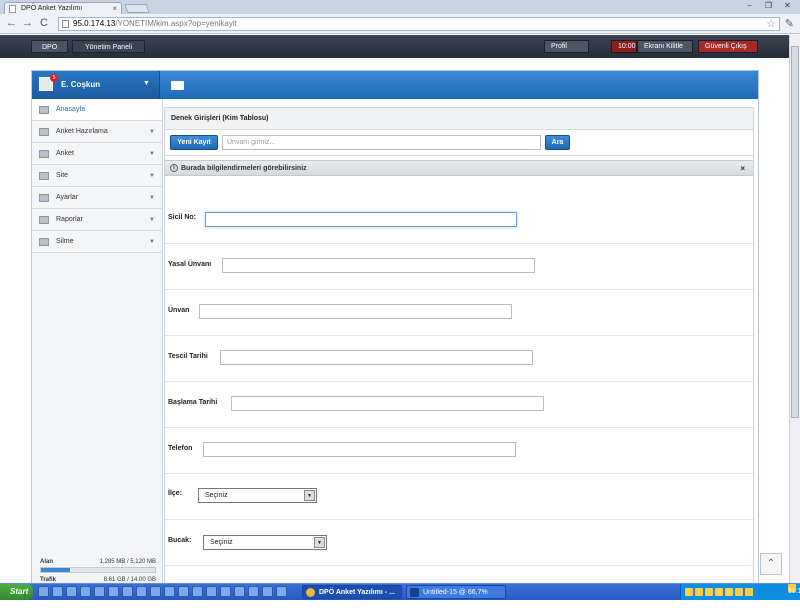 The height and width of the screenshot is (612, 800). I want to click on form-row-yasal-unvan: Yasal Ünvanı, so click(459, 266).